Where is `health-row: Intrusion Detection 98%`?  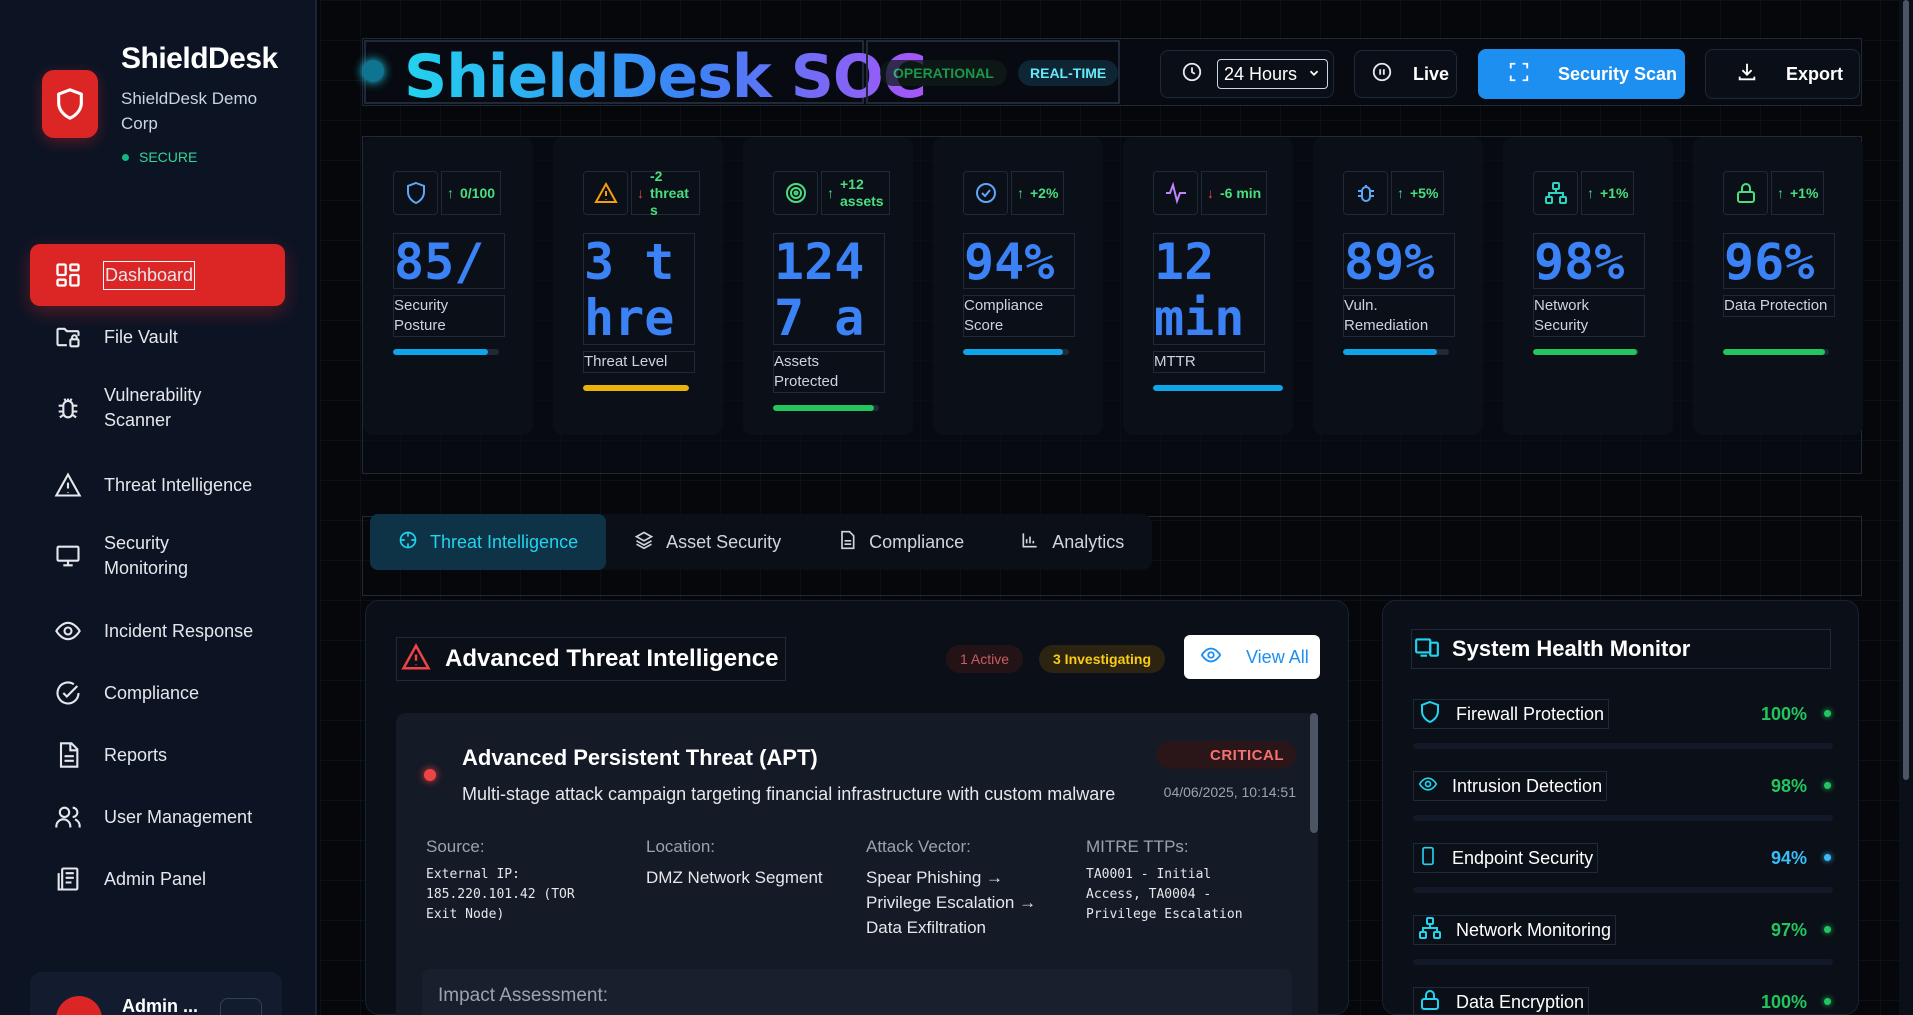
health-row: Intrusion Detection 98% is located at coordinates (1623, 796).